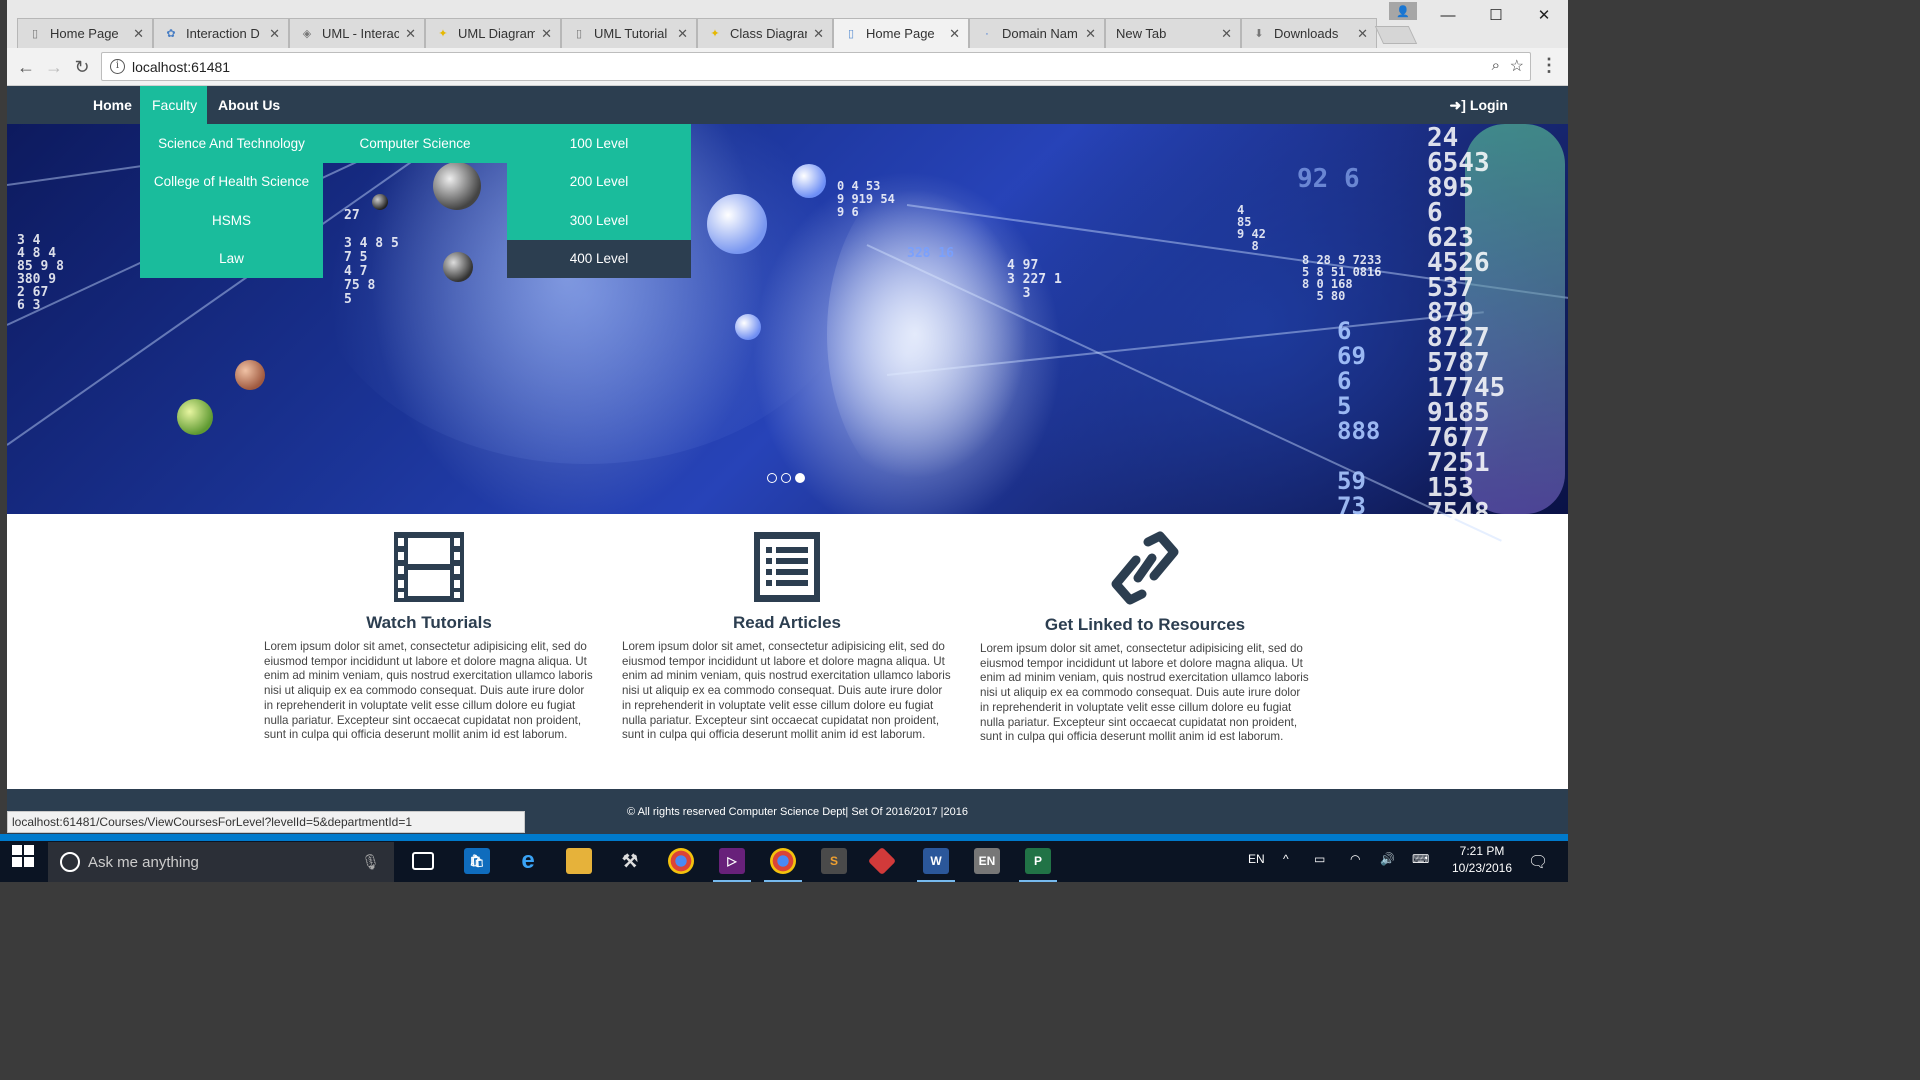  Describe the element at coordinates (1496, 15) in the screenshot. I see `maximize-button: ☐` at that location.